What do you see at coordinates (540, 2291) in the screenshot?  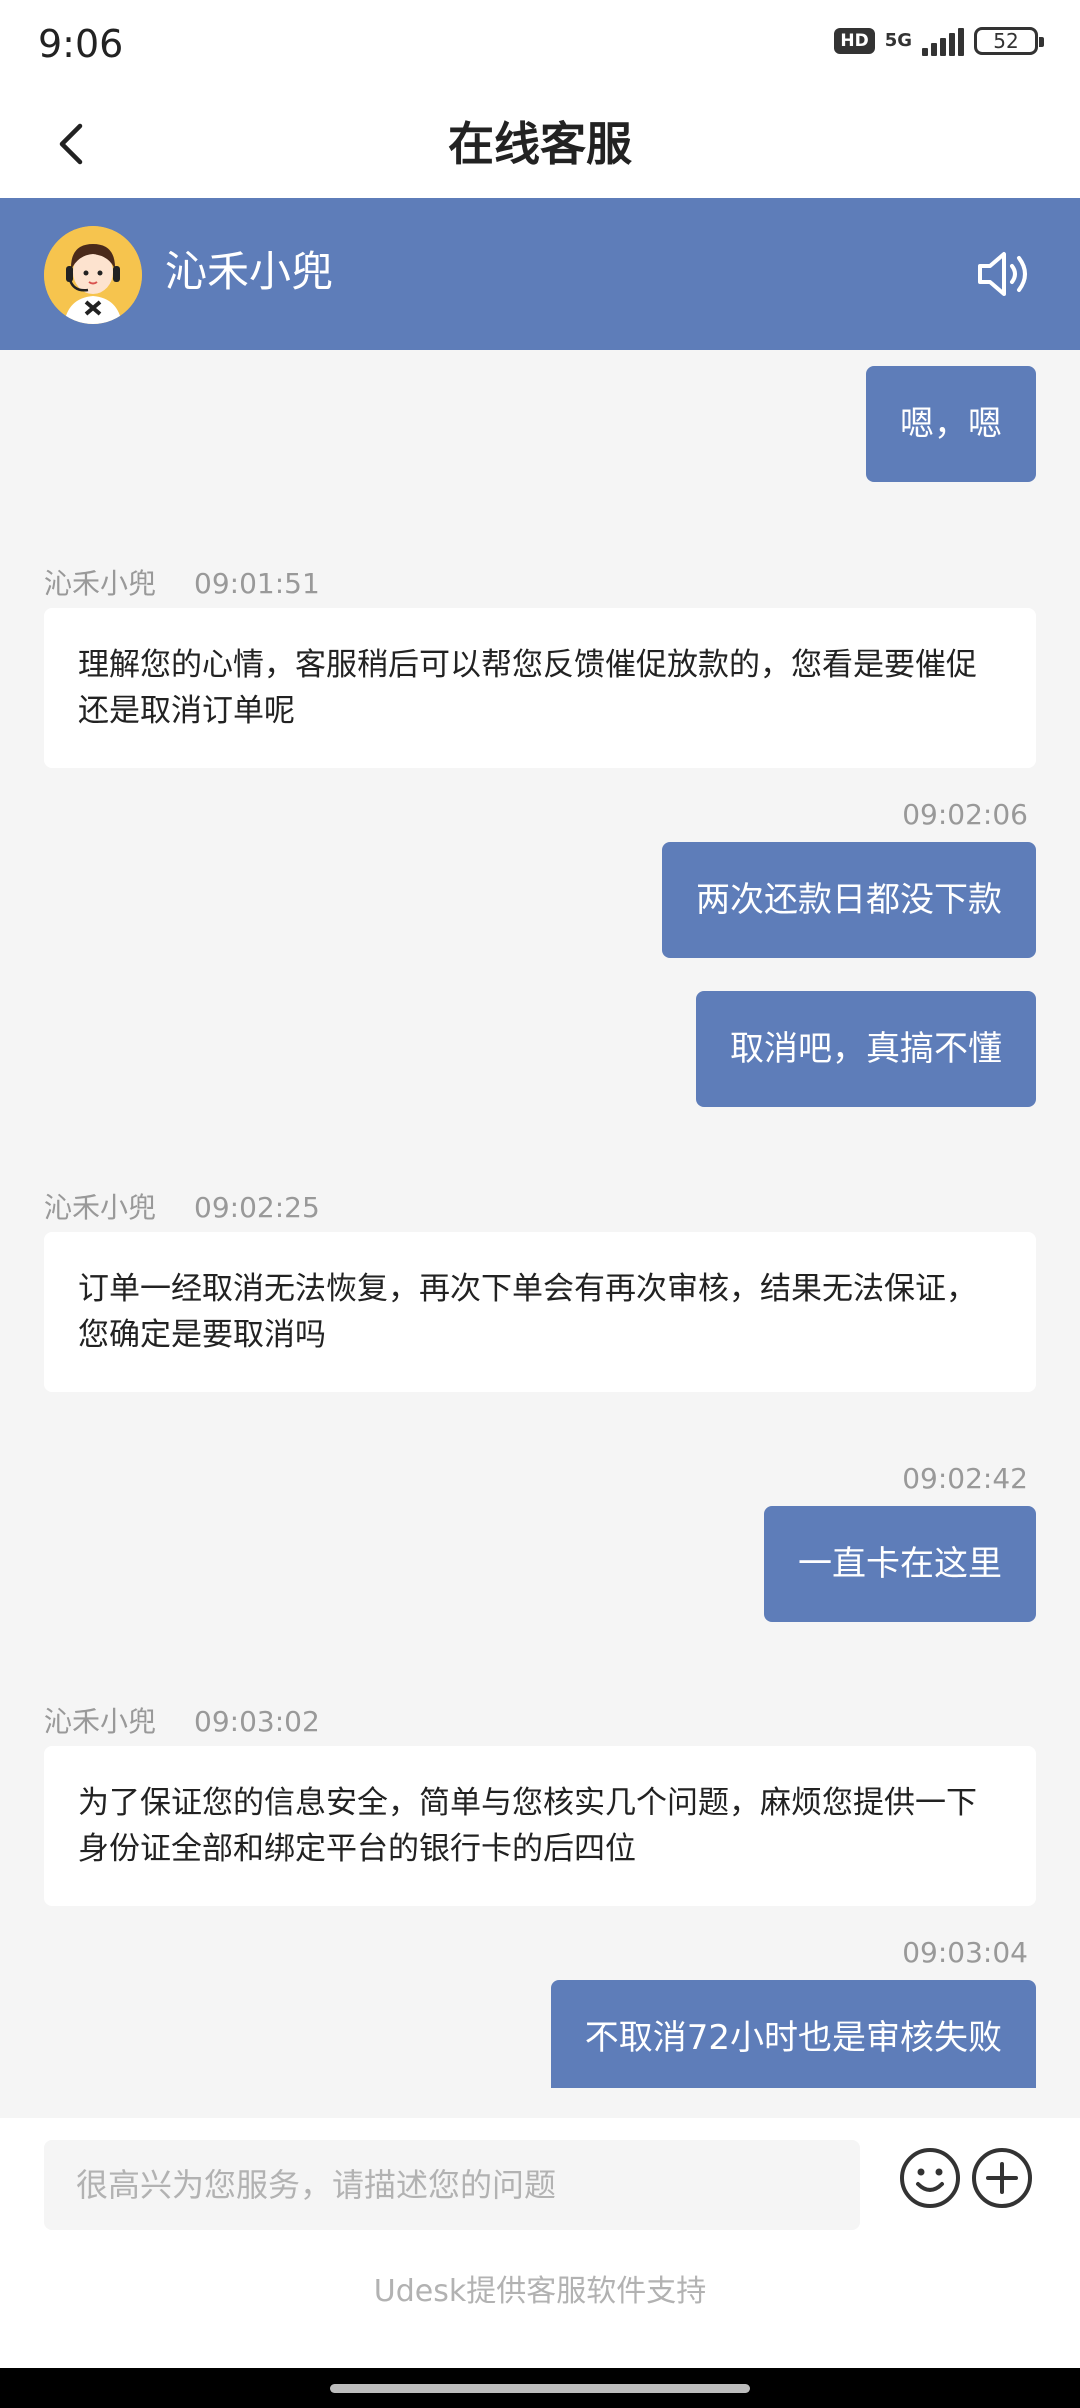 I see `powered-by-text: Udesk提供客服软件支持` at bounding box center [540, 2291].